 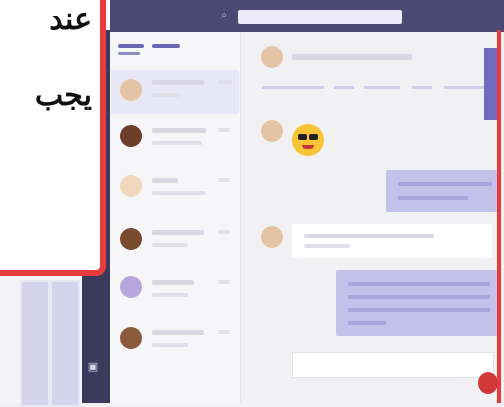 What do you see at coordinates (488, 383) in the screenshot?
I see `apple-decoration` at bounding box center [488, 383].